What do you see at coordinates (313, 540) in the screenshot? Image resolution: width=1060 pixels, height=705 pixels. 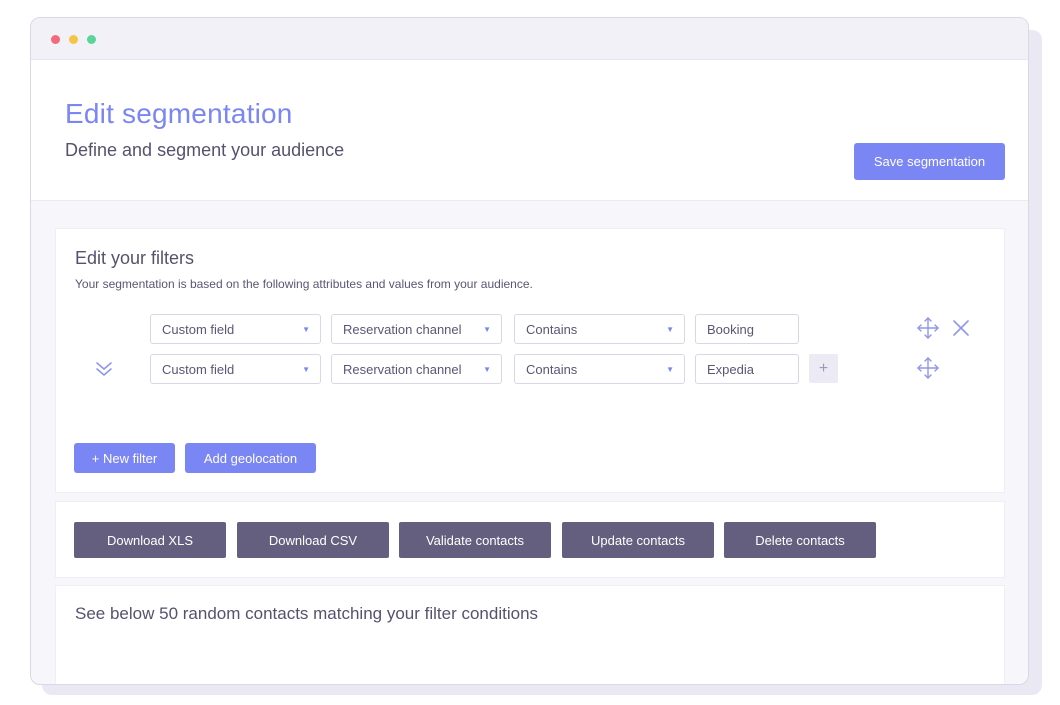 I see `download-csv-button: Download CSV` at bounding box center [313, 540].